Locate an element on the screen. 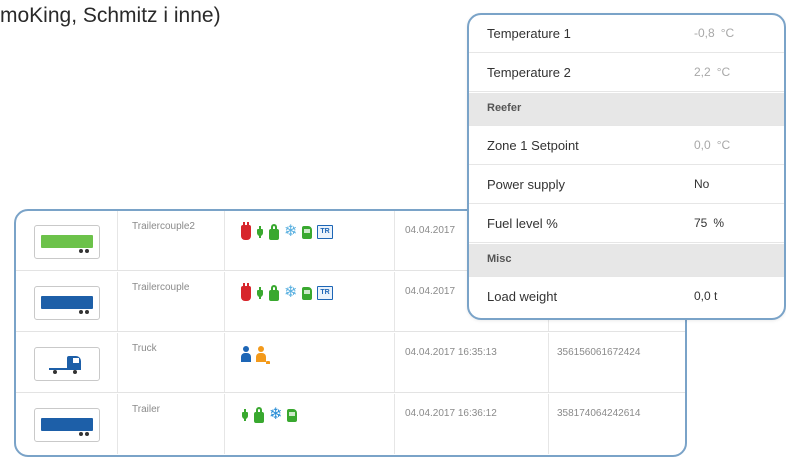  sensor-label: Fuel level % is located at coordinates (522, 223).